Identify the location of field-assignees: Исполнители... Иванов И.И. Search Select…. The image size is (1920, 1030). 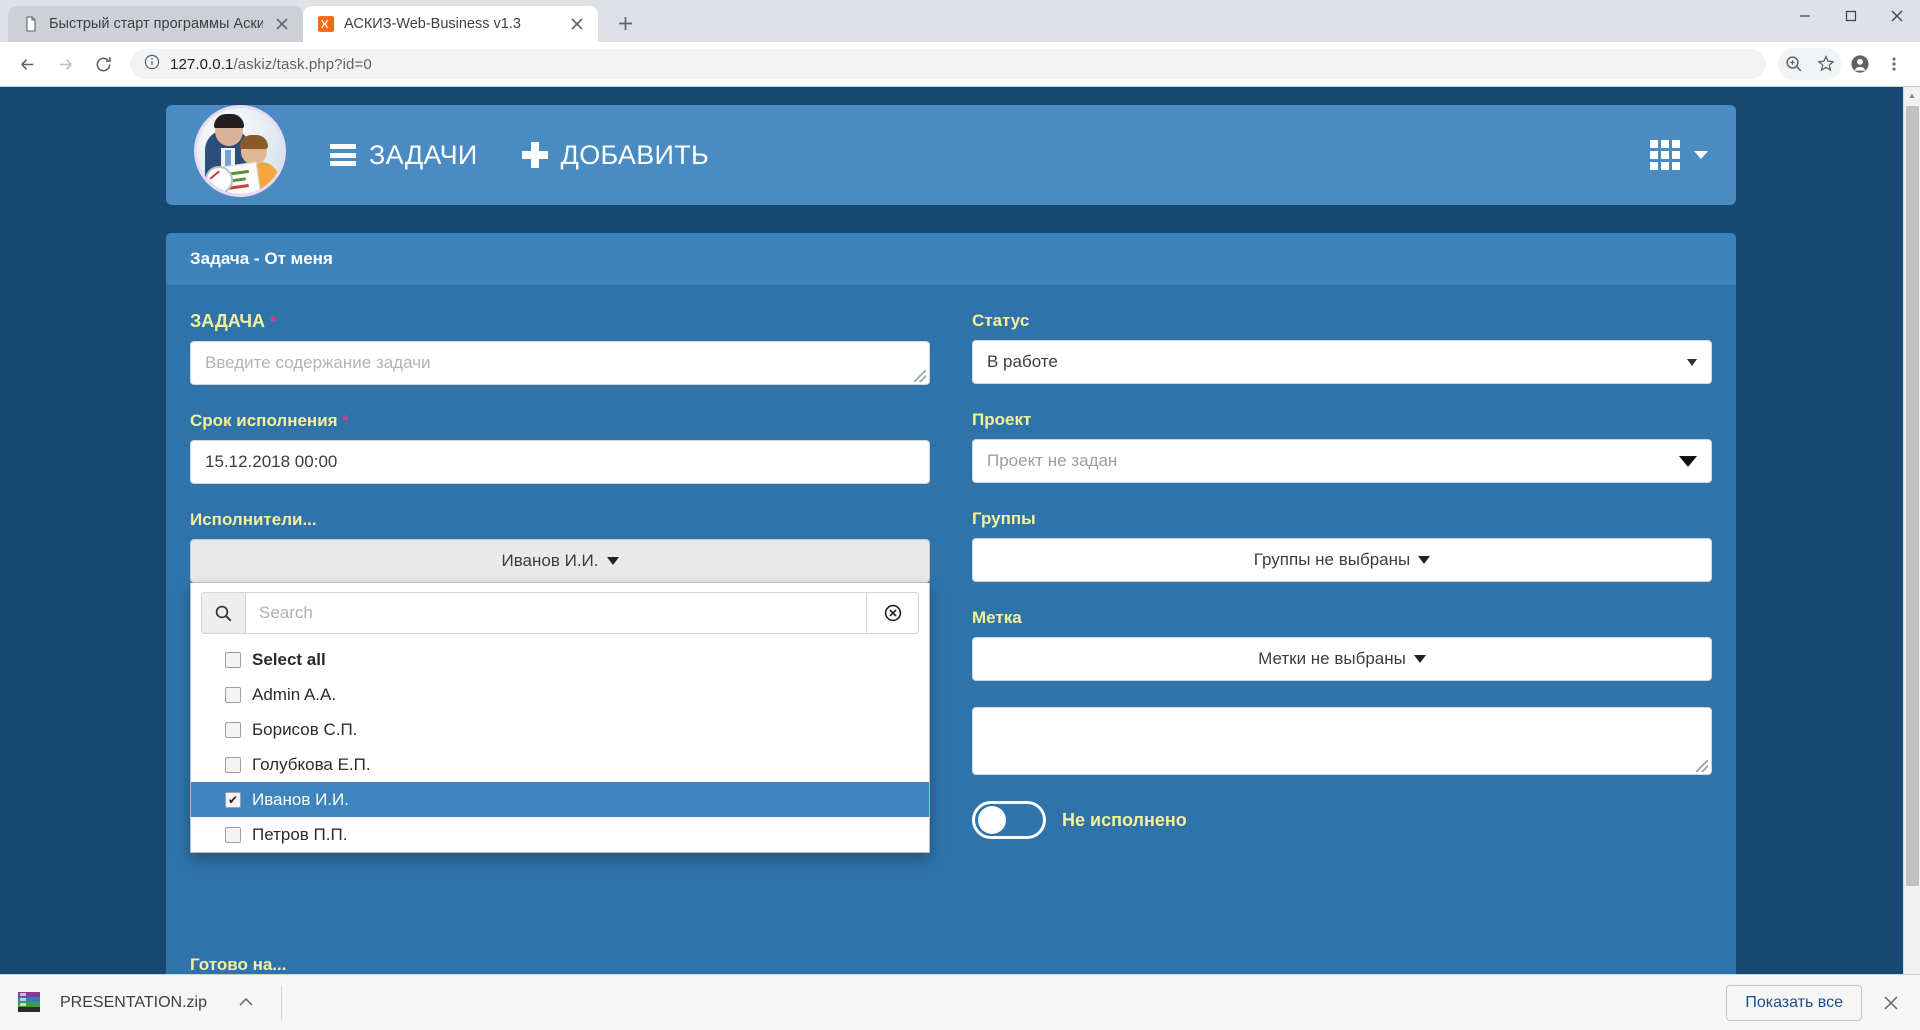
(560, 681).